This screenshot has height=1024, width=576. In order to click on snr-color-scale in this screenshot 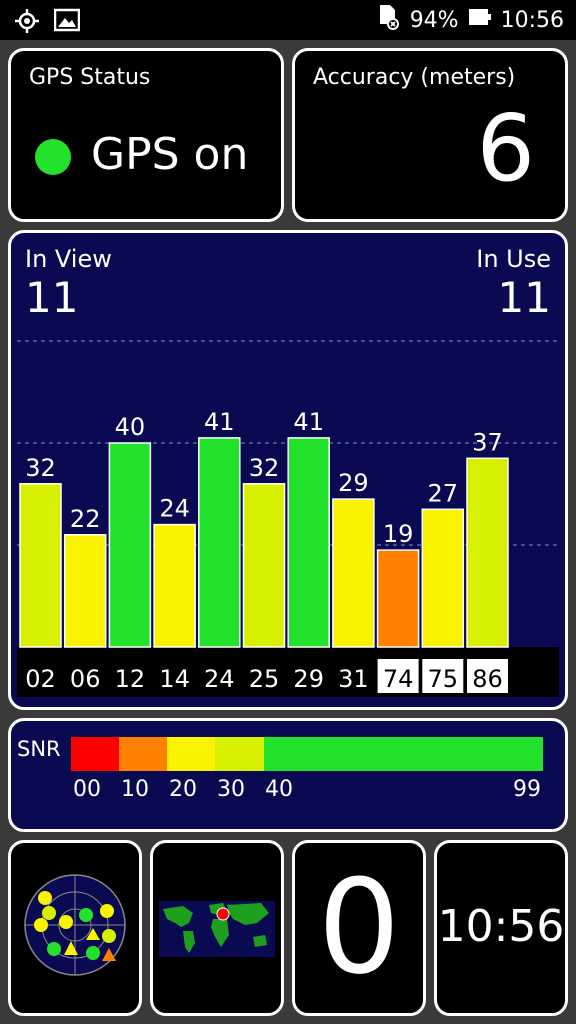, I will do `click(307, 754)`.